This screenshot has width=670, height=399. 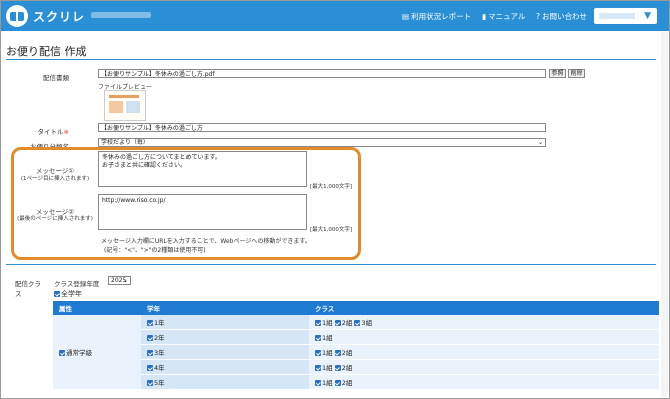 I want to click on table-row: 2年 1組, so click(x=356, y=337).